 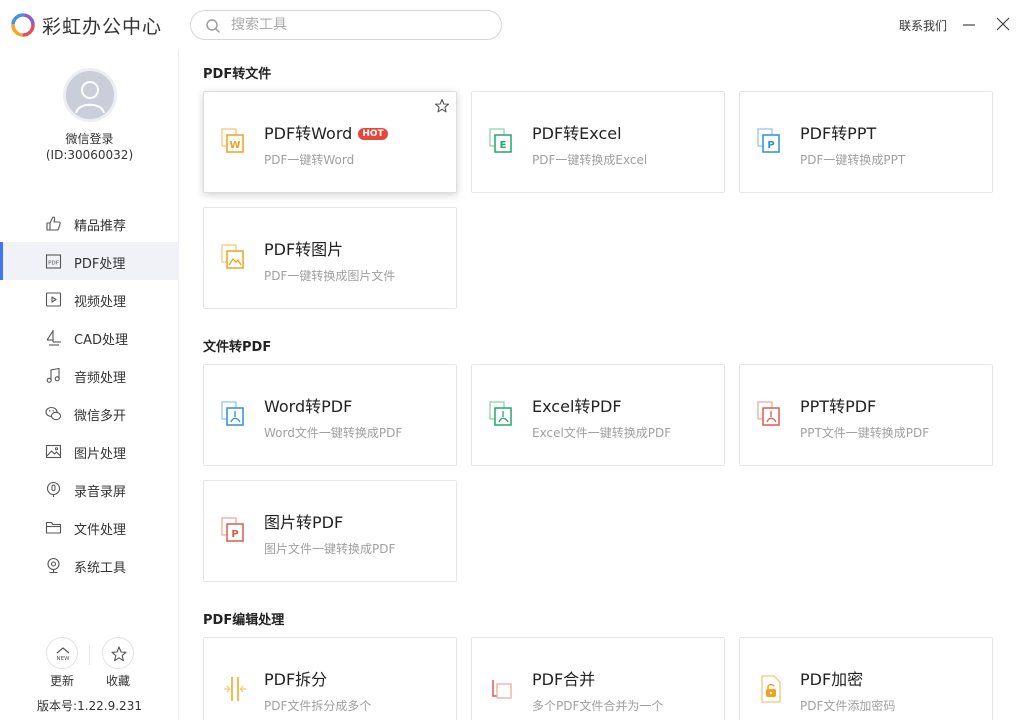 What do you see at coordinates (235, 689) in the screenshot?
I see `split-icon` at bounding box center [235, 689].